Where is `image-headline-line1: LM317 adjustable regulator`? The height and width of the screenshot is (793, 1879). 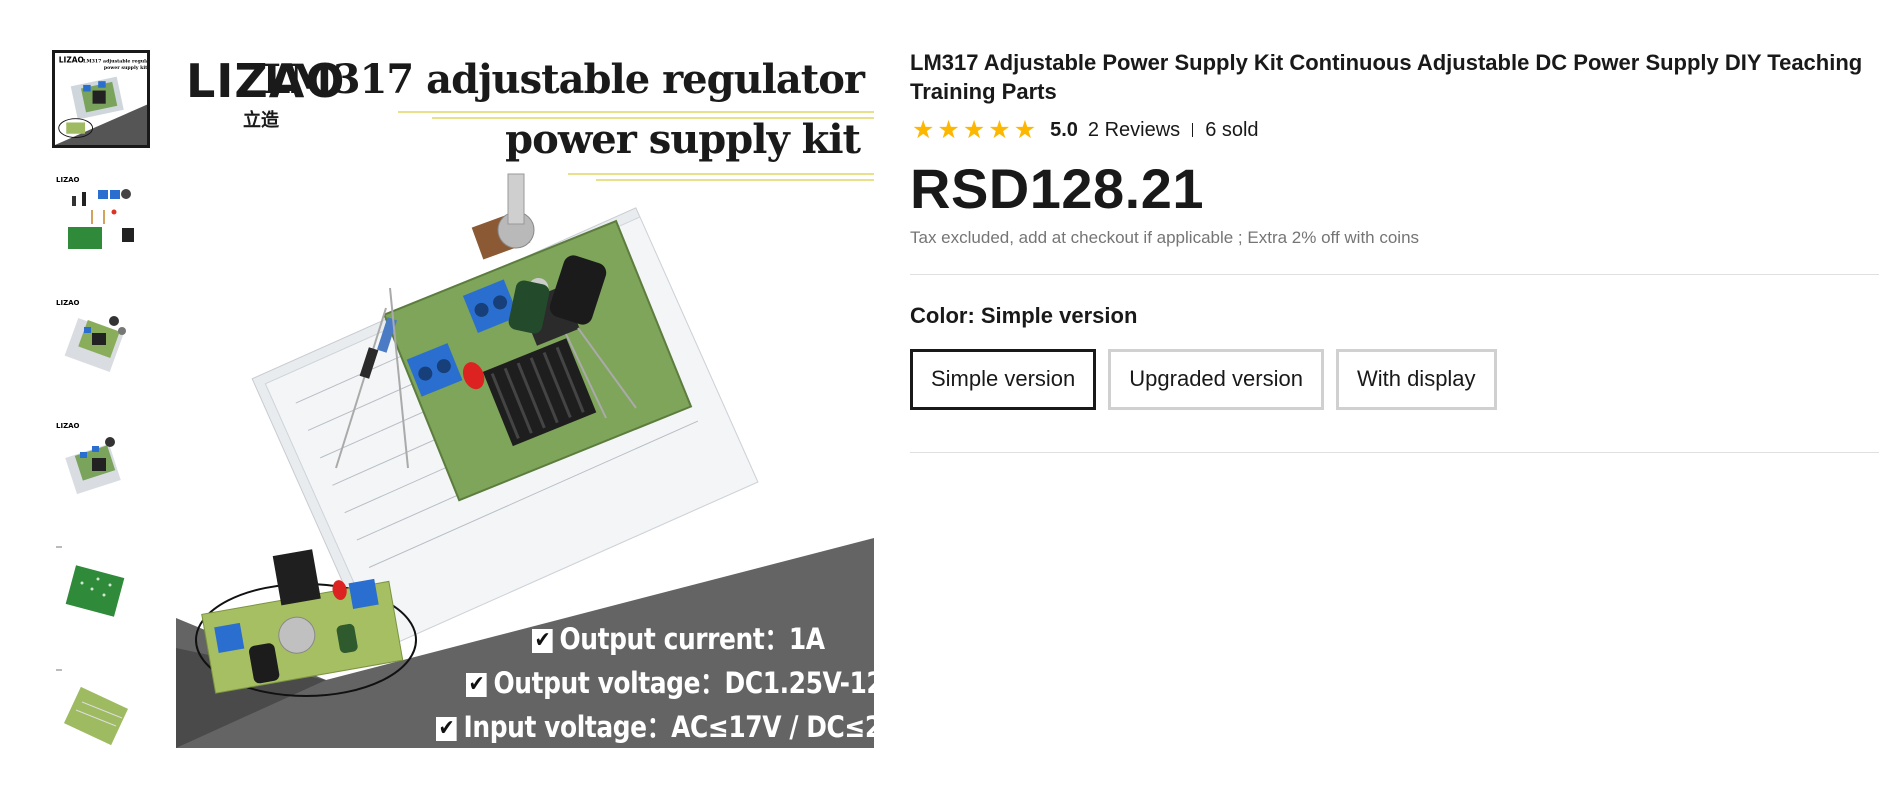 image-headline-line1: LM317 adjustable regulator is located at coordinates (563, 79).